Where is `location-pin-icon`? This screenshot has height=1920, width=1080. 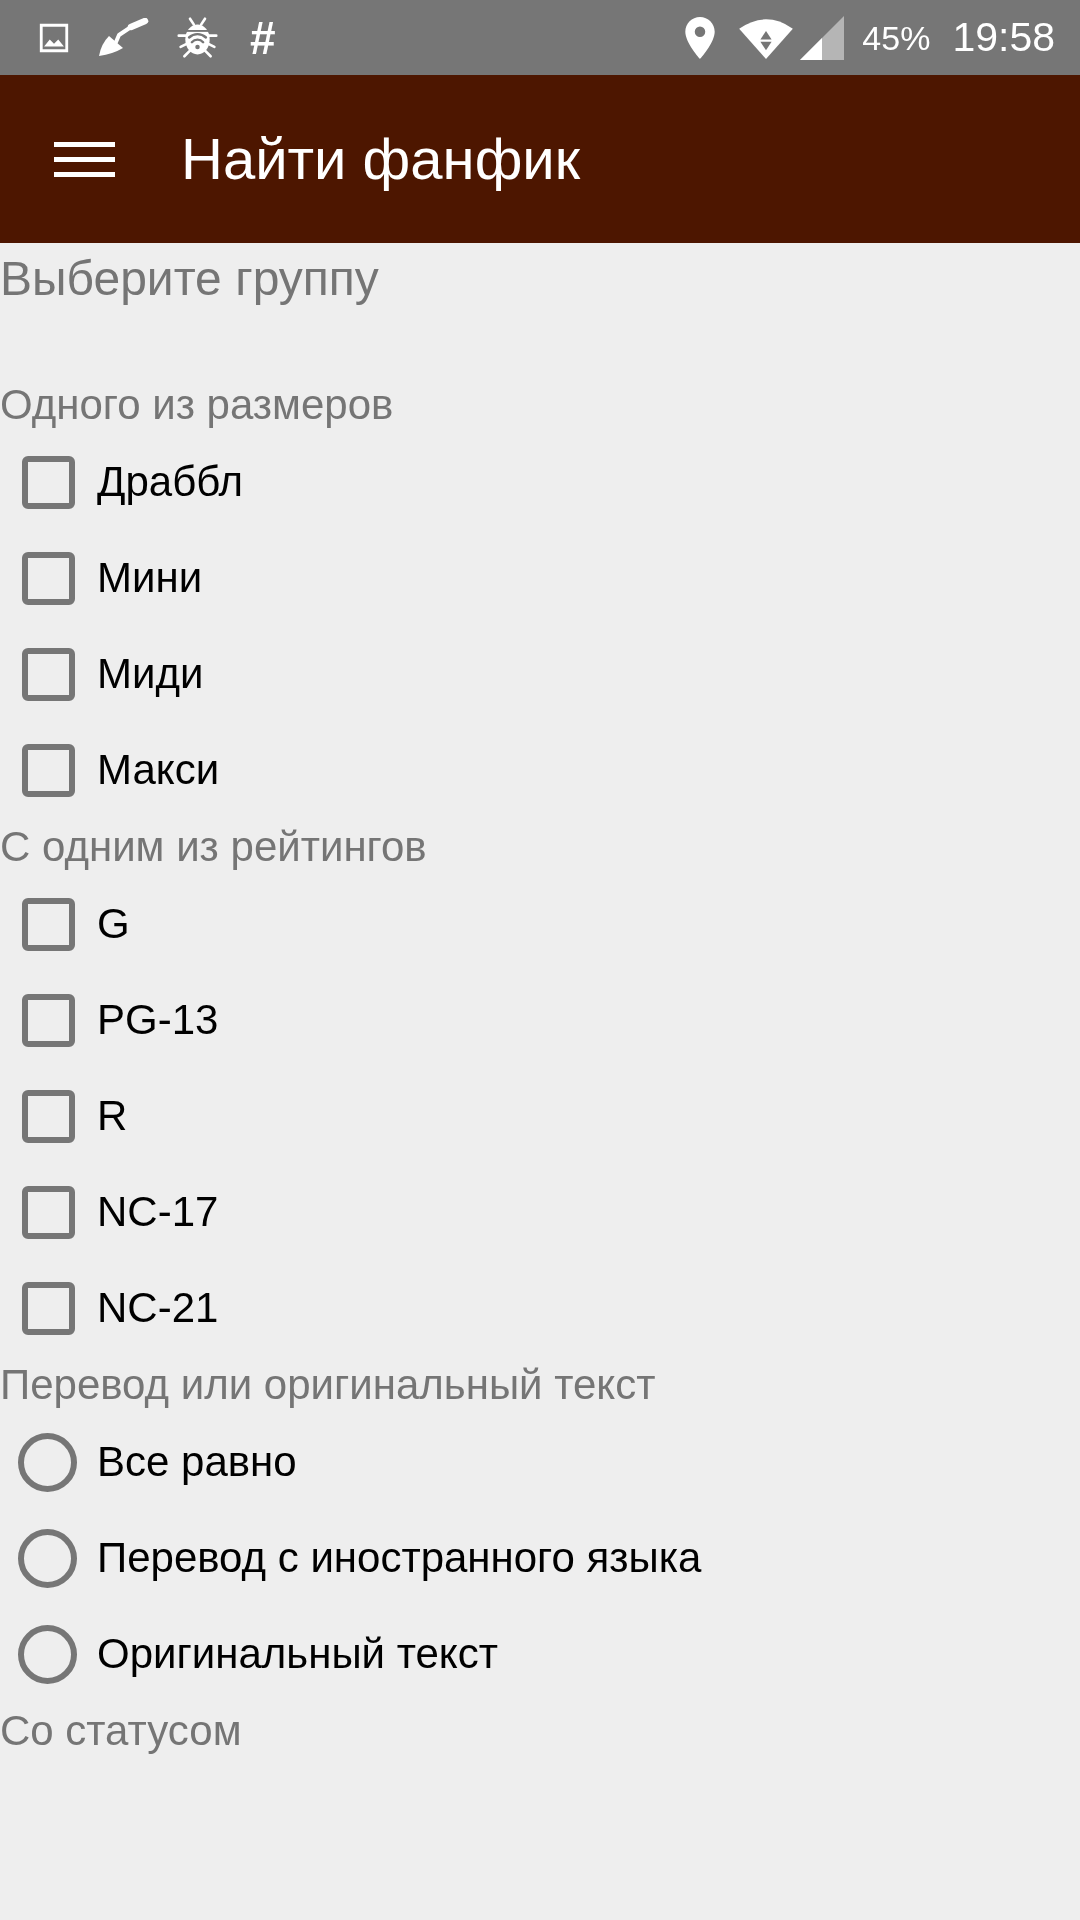
location-pin-icon is located at coordinates (700, 37).